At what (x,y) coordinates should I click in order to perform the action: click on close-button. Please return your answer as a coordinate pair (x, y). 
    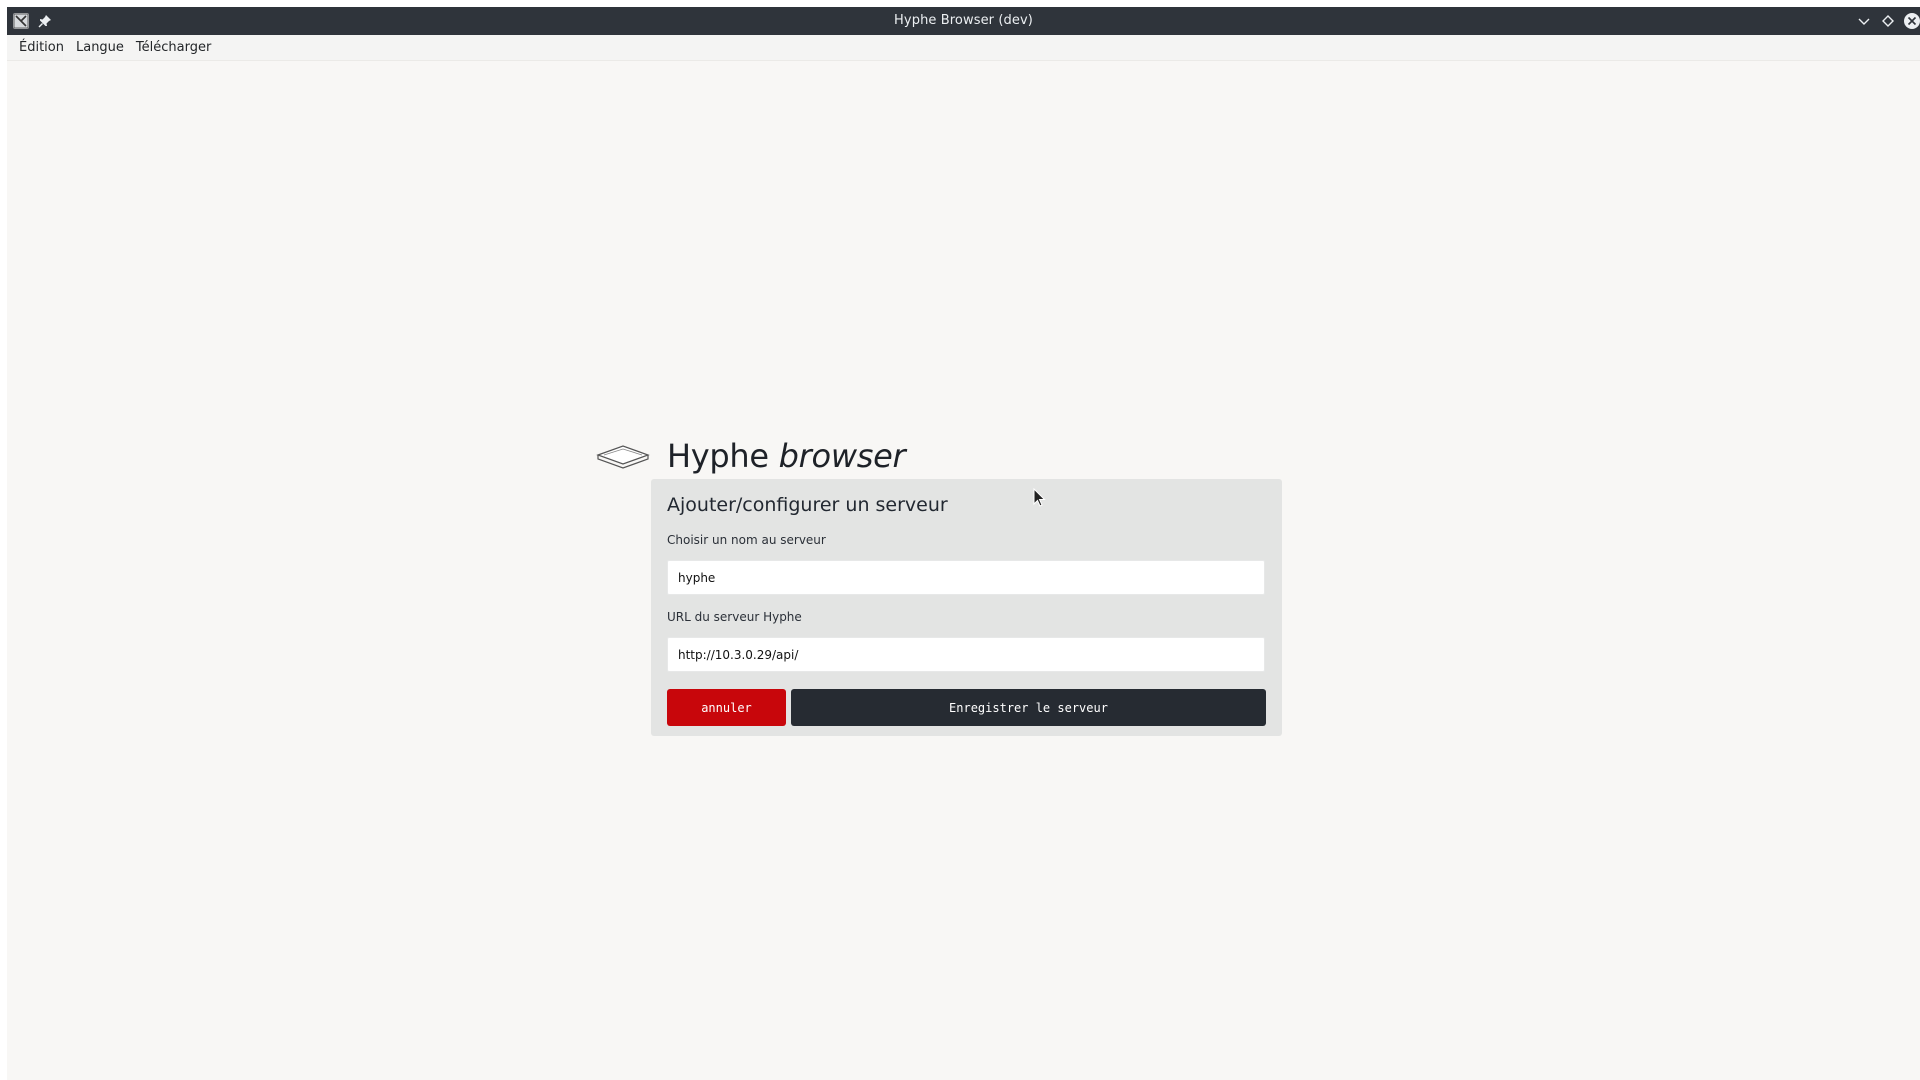
    Looking at the image, I should click on (1911, 21).